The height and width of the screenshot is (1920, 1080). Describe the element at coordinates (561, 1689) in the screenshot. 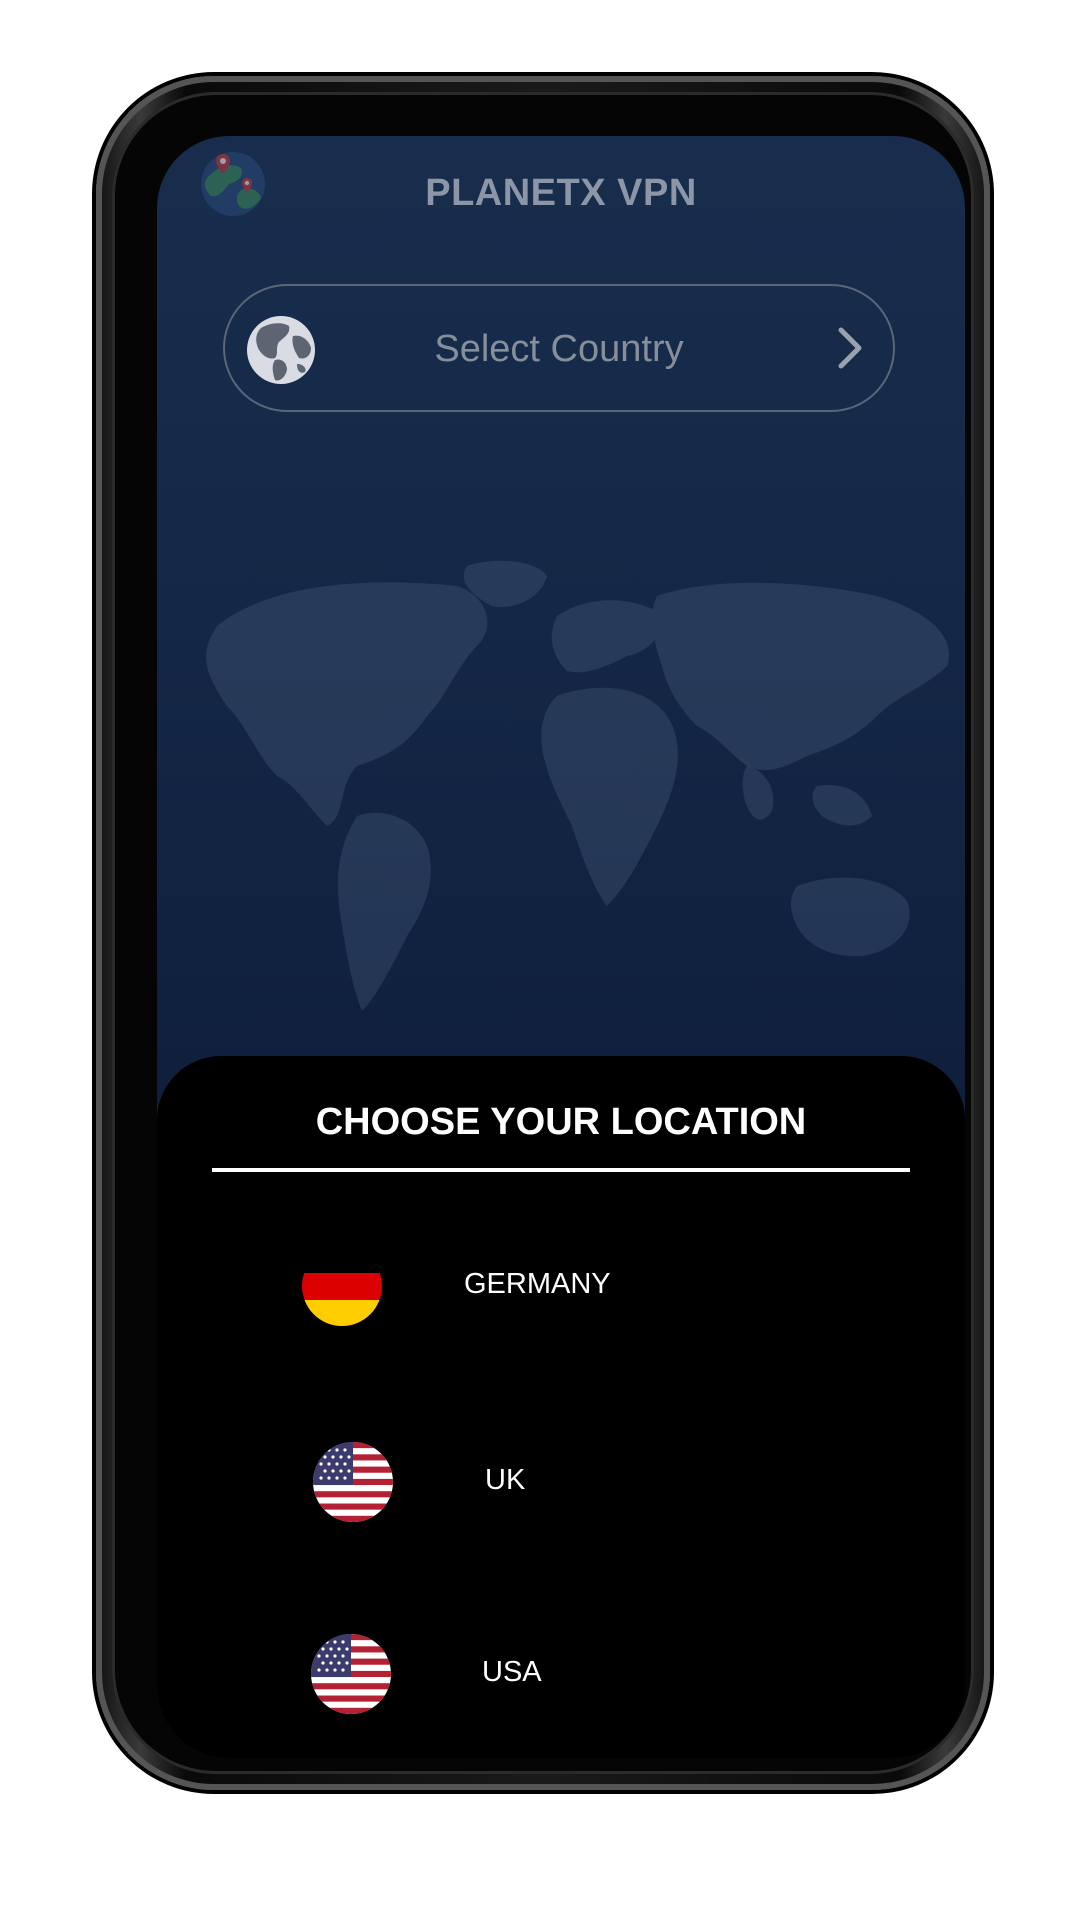

I see `location-item-usa: USA` at that location.